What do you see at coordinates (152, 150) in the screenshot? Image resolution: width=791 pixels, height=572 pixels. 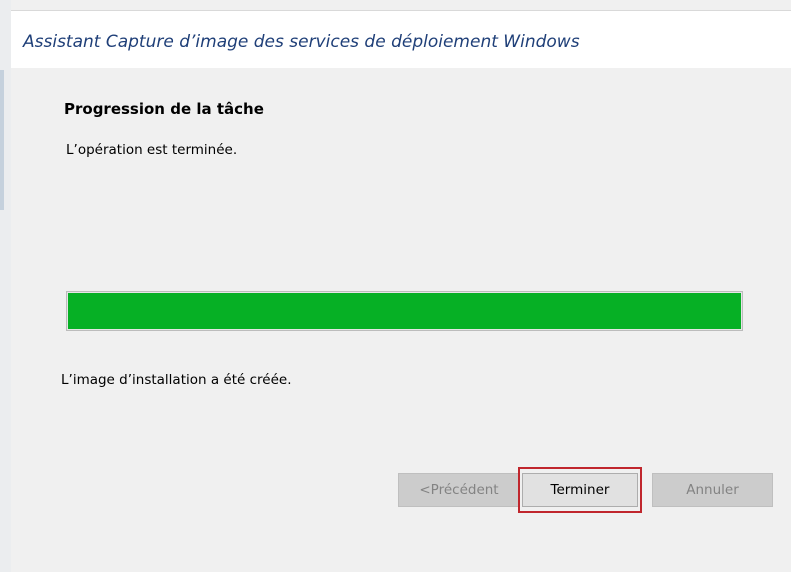 I see `status-text: L’opération est terminée.` at bounding box center [152, 150].